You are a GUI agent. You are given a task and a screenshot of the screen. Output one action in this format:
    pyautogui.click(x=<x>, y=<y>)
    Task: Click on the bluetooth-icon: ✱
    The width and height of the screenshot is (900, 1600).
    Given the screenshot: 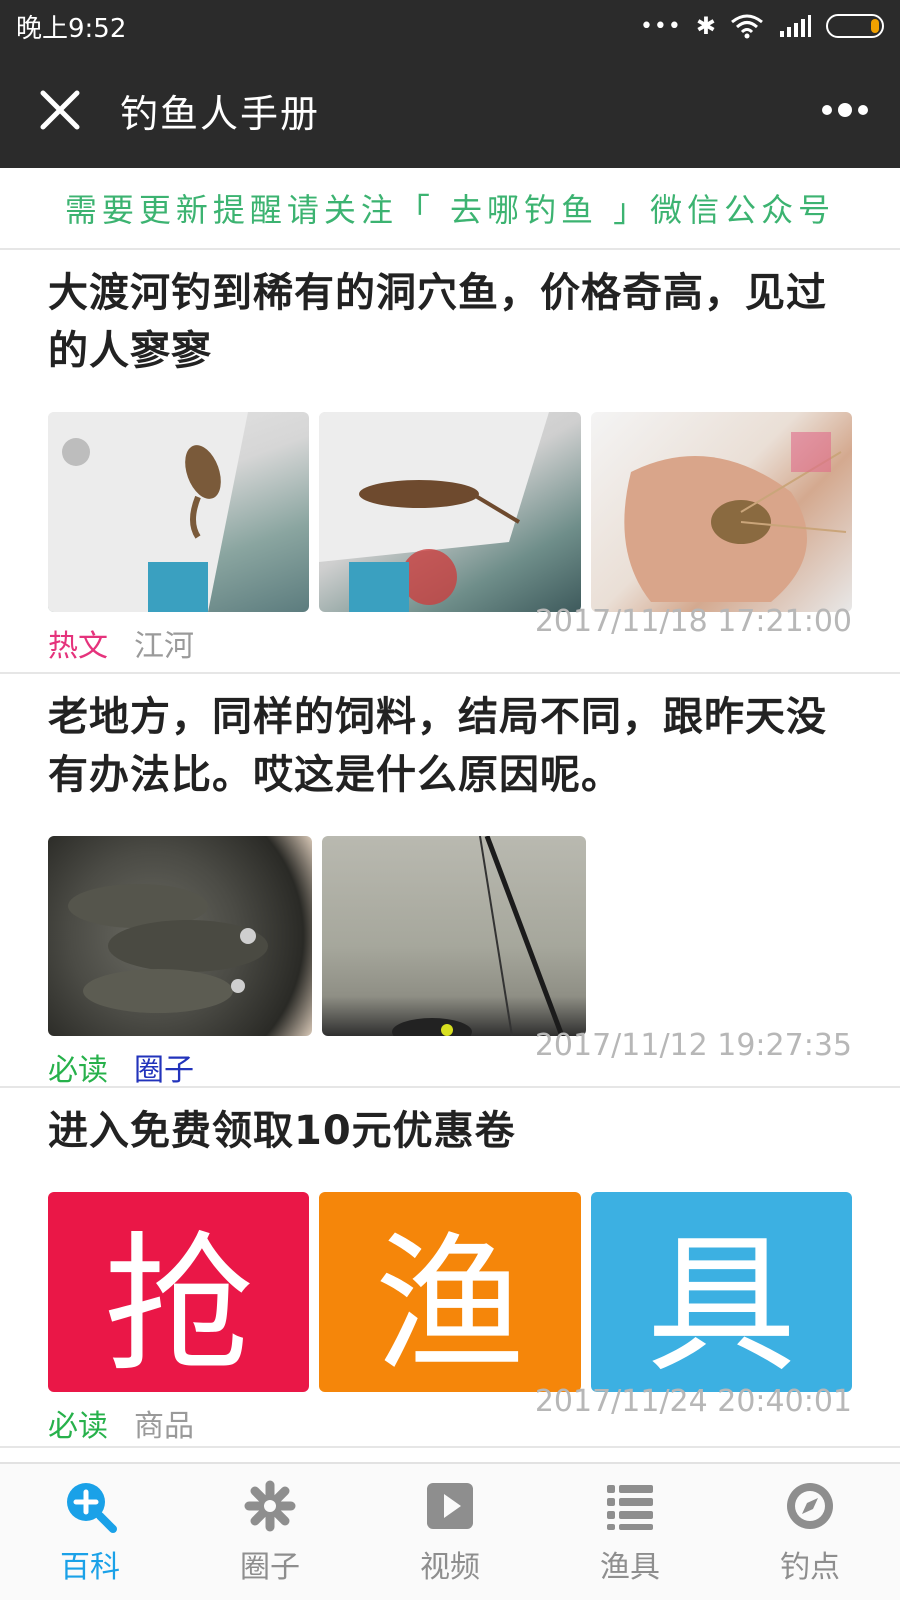 What is the action you would take?
    pyautogui.click(x=705, y=26)
    